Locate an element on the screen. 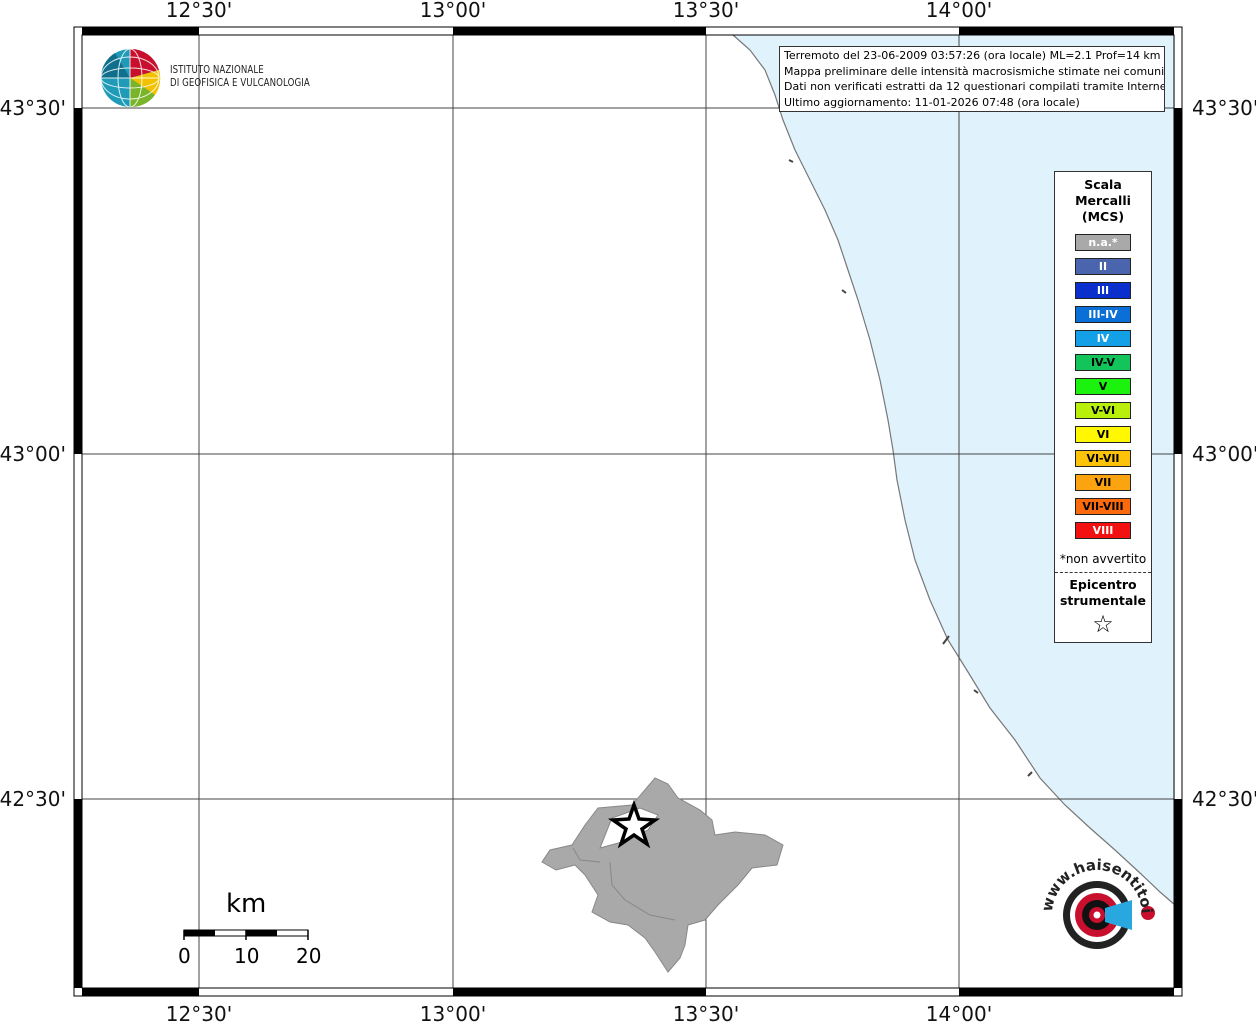 This screenshot has width=1256, height=1024. legend-swatch: VII is located at coordinates (1103, 482).